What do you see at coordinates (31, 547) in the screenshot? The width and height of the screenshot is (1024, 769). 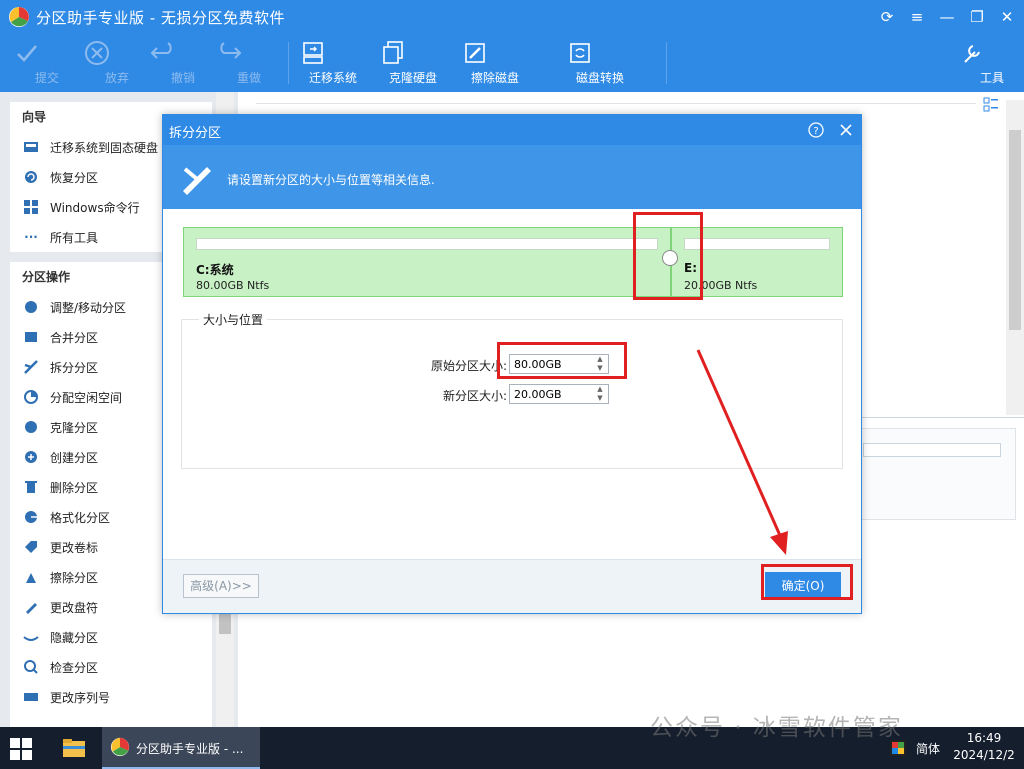 I see `label-icon` at bounding box center [31, 547].